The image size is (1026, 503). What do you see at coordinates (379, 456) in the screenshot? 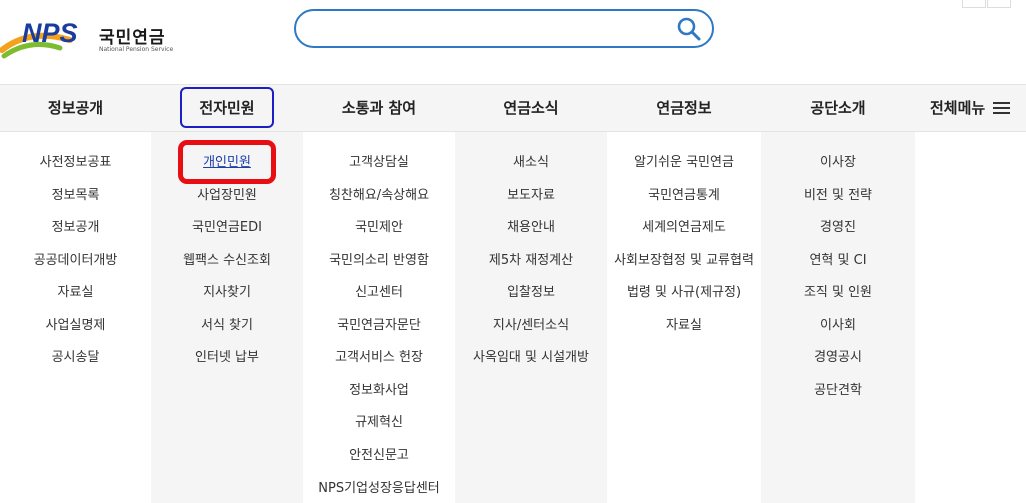
I see `submenu-item: 안전신문고` at bounding box center [379, 456].